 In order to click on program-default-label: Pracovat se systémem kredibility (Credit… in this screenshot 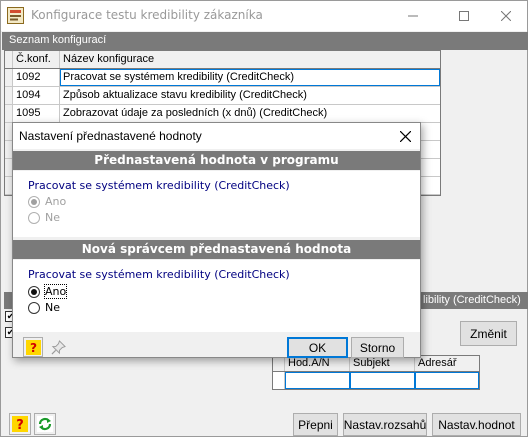, I will do `click(159, 185)`.